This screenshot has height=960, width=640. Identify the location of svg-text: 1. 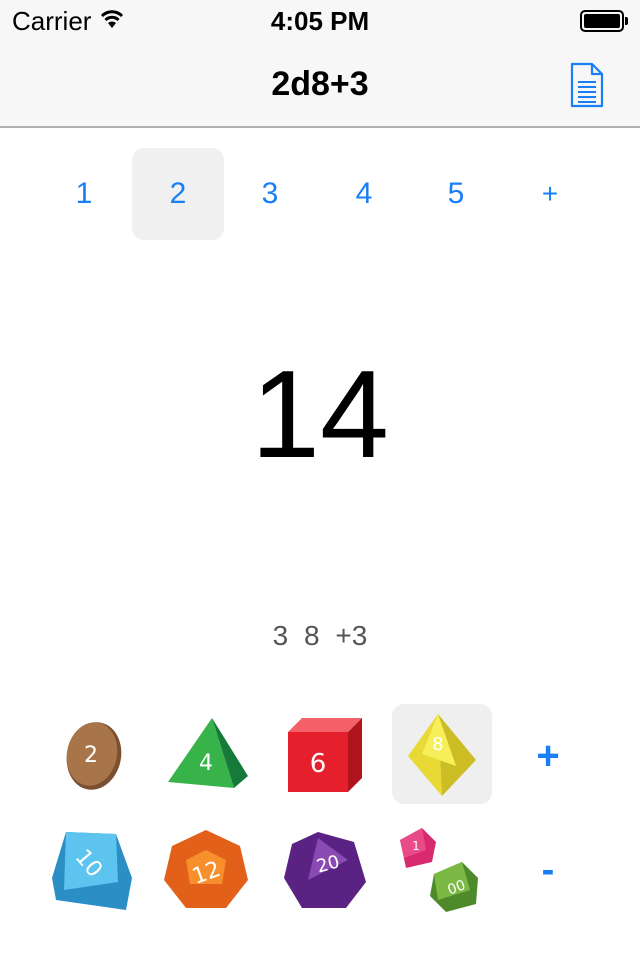
(416, 846).